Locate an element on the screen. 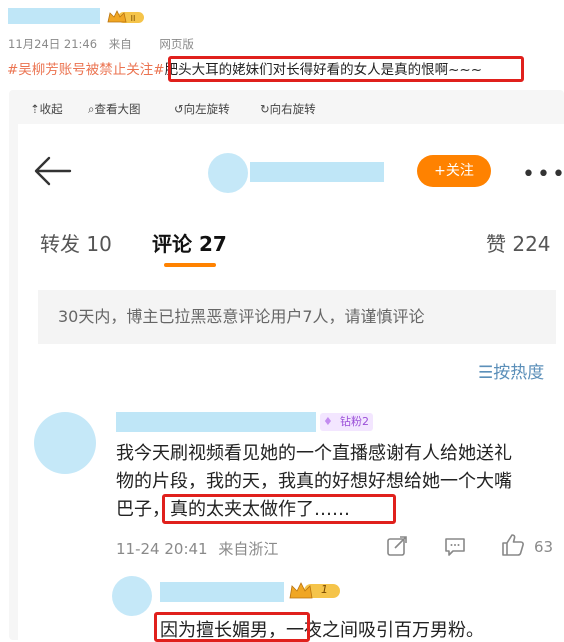  comment-meta: 11-24 20:41 来自浙江 is located at coordinates (197, 548).